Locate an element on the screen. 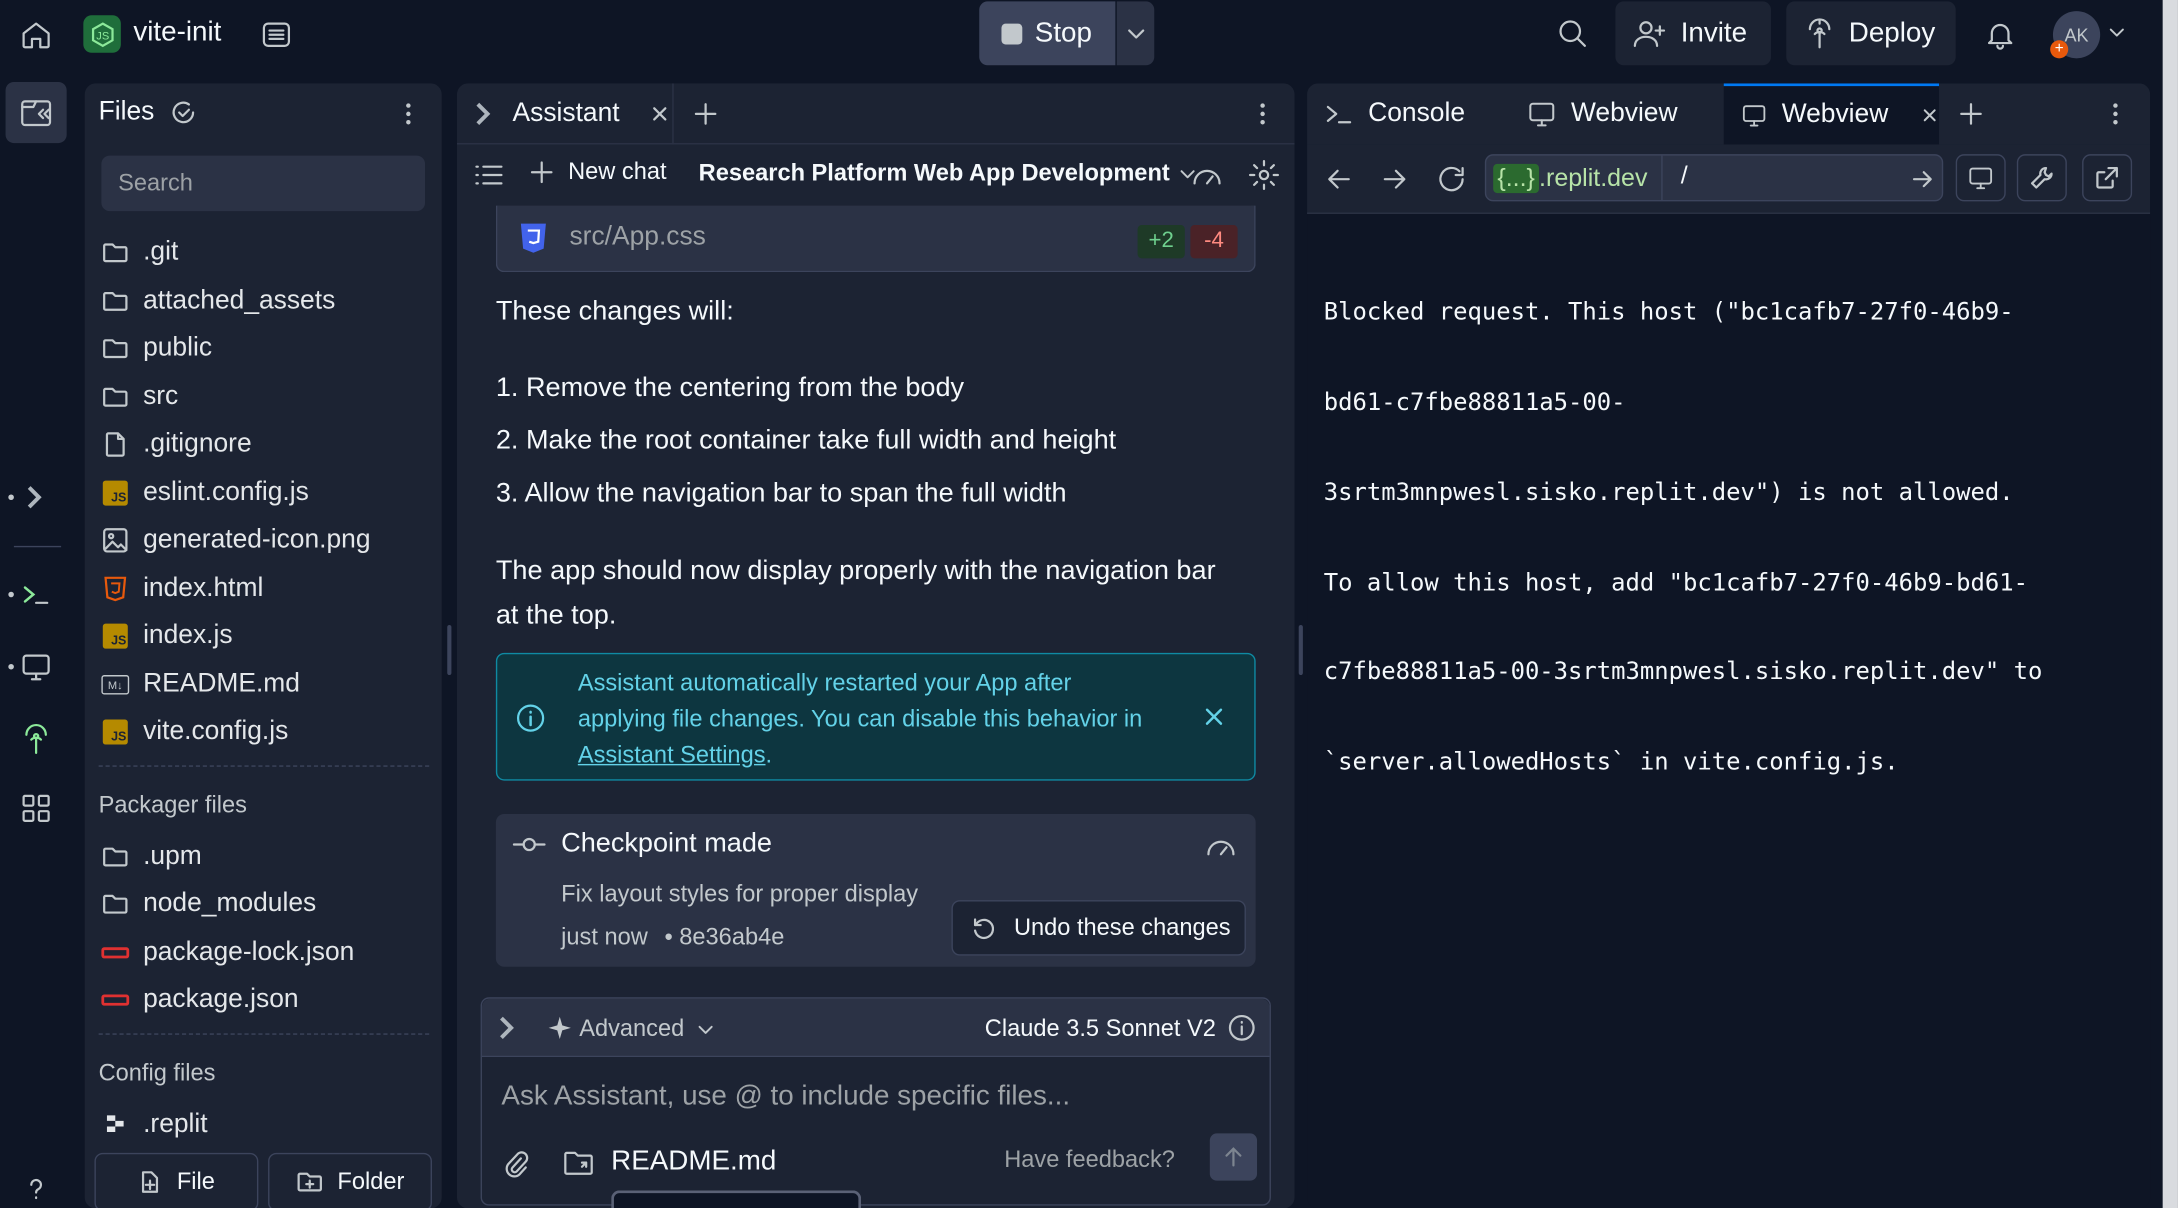  notifications-button is located at coordinates (2000, 34).